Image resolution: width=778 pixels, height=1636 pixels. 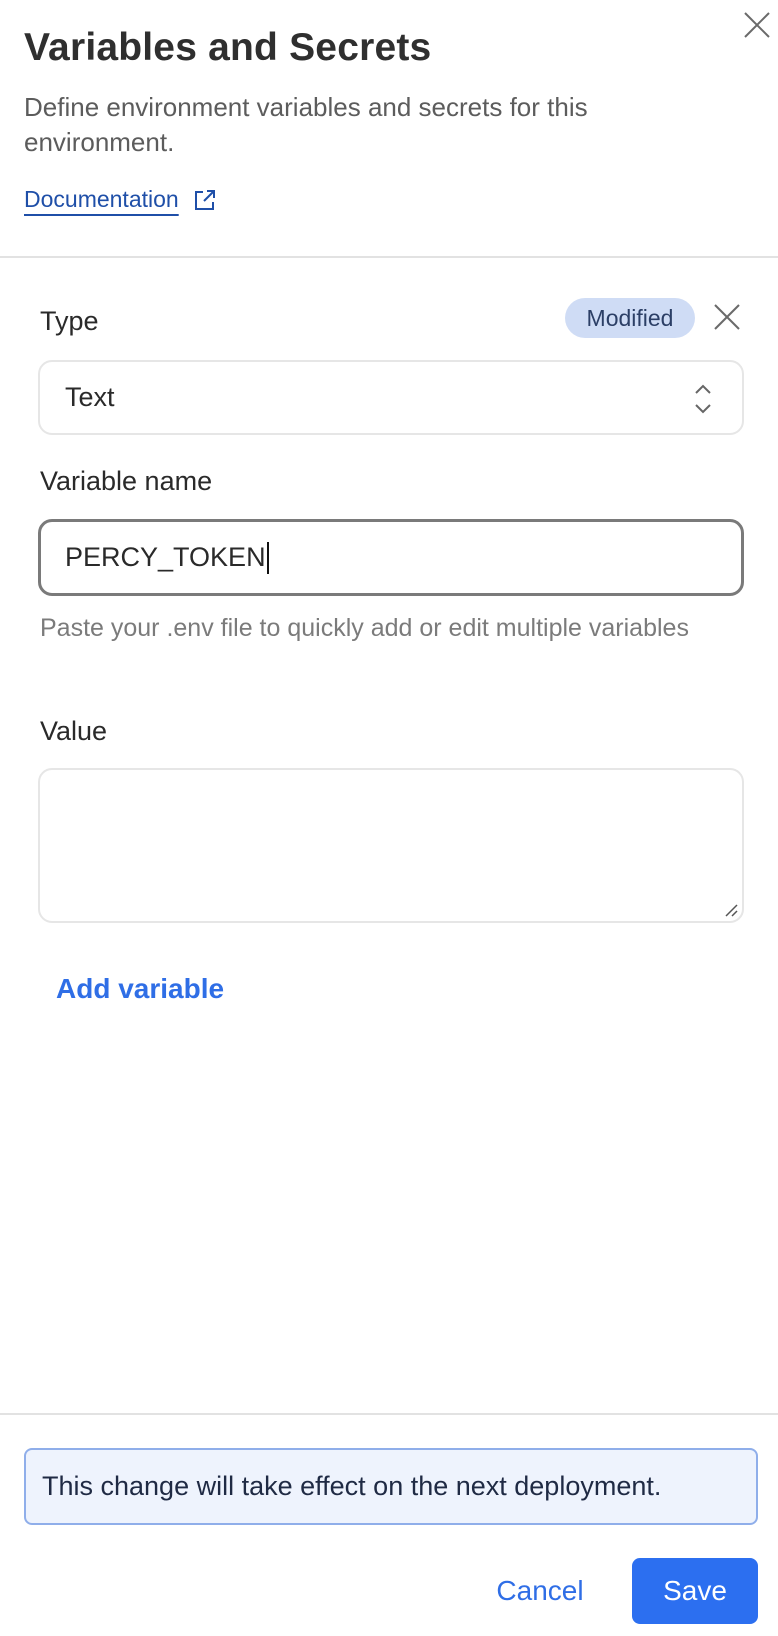 What do you see at coordinates (101, 199) in the screenshot?
I see `documentation-link-label: Documentation` at bounding box center [101, 199].